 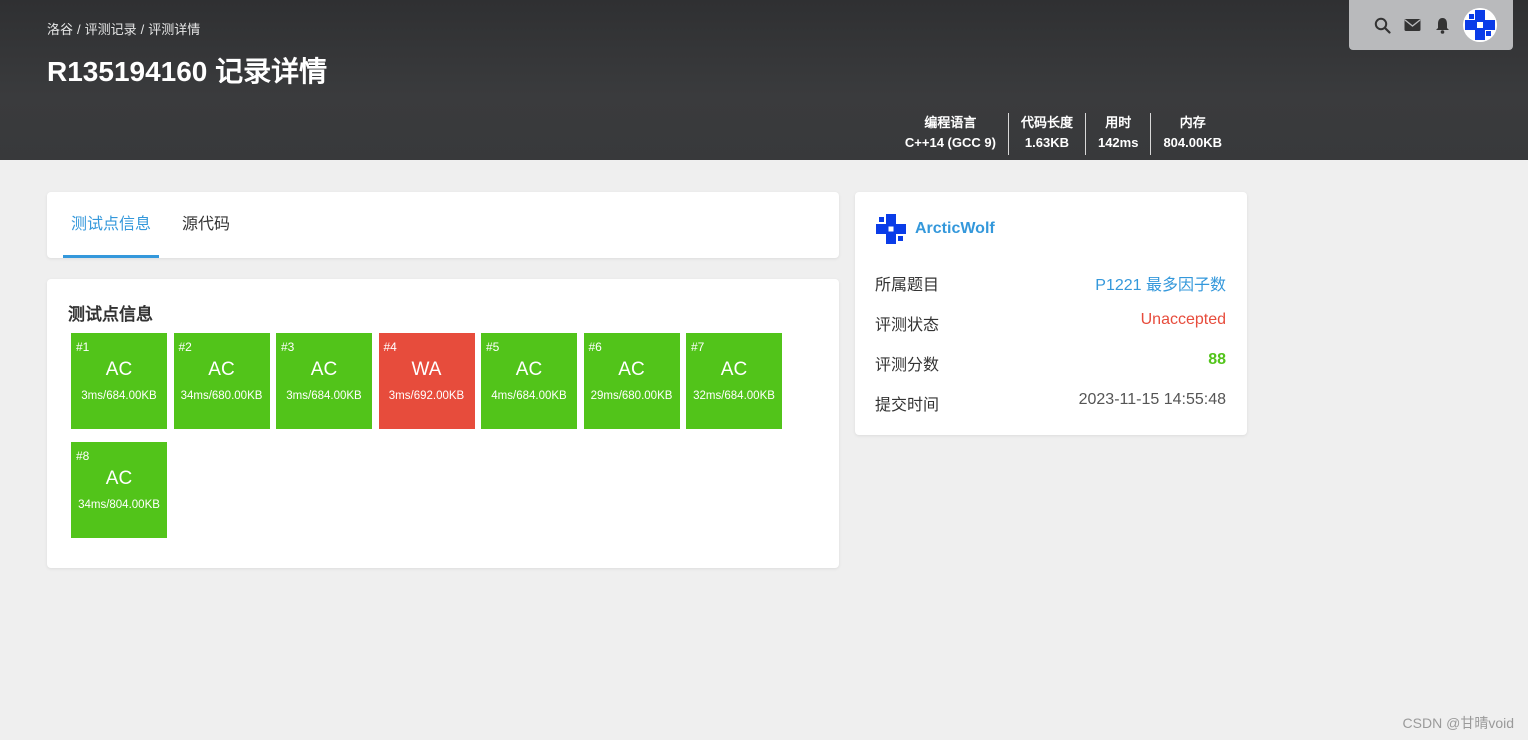 I want to click on info-row-submit-time: 提交时间 2023-11-15 14:55:48, so click(x=1050, y=402).